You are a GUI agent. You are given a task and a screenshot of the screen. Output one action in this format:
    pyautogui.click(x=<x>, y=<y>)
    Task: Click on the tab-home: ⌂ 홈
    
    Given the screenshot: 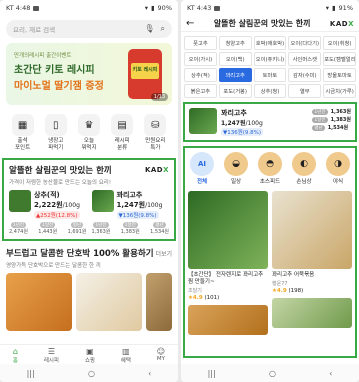 What is the action you would take?
    pyautogui.click(x=15, y=354)
    